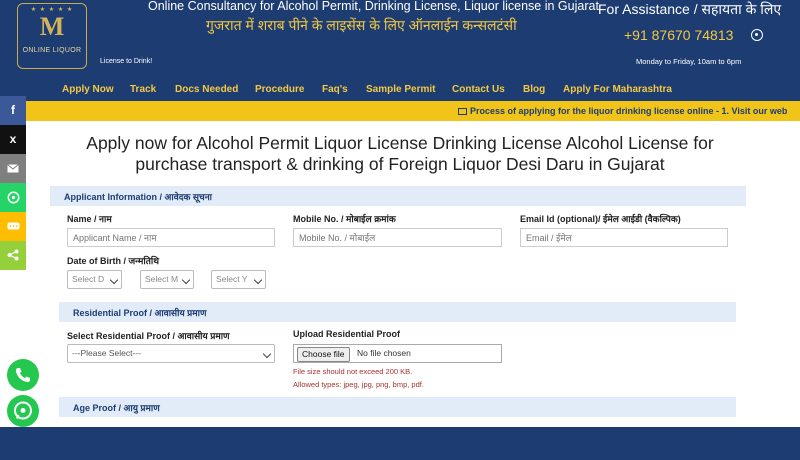  I want to click on name-label: Name / नाम, so click(89, 219).